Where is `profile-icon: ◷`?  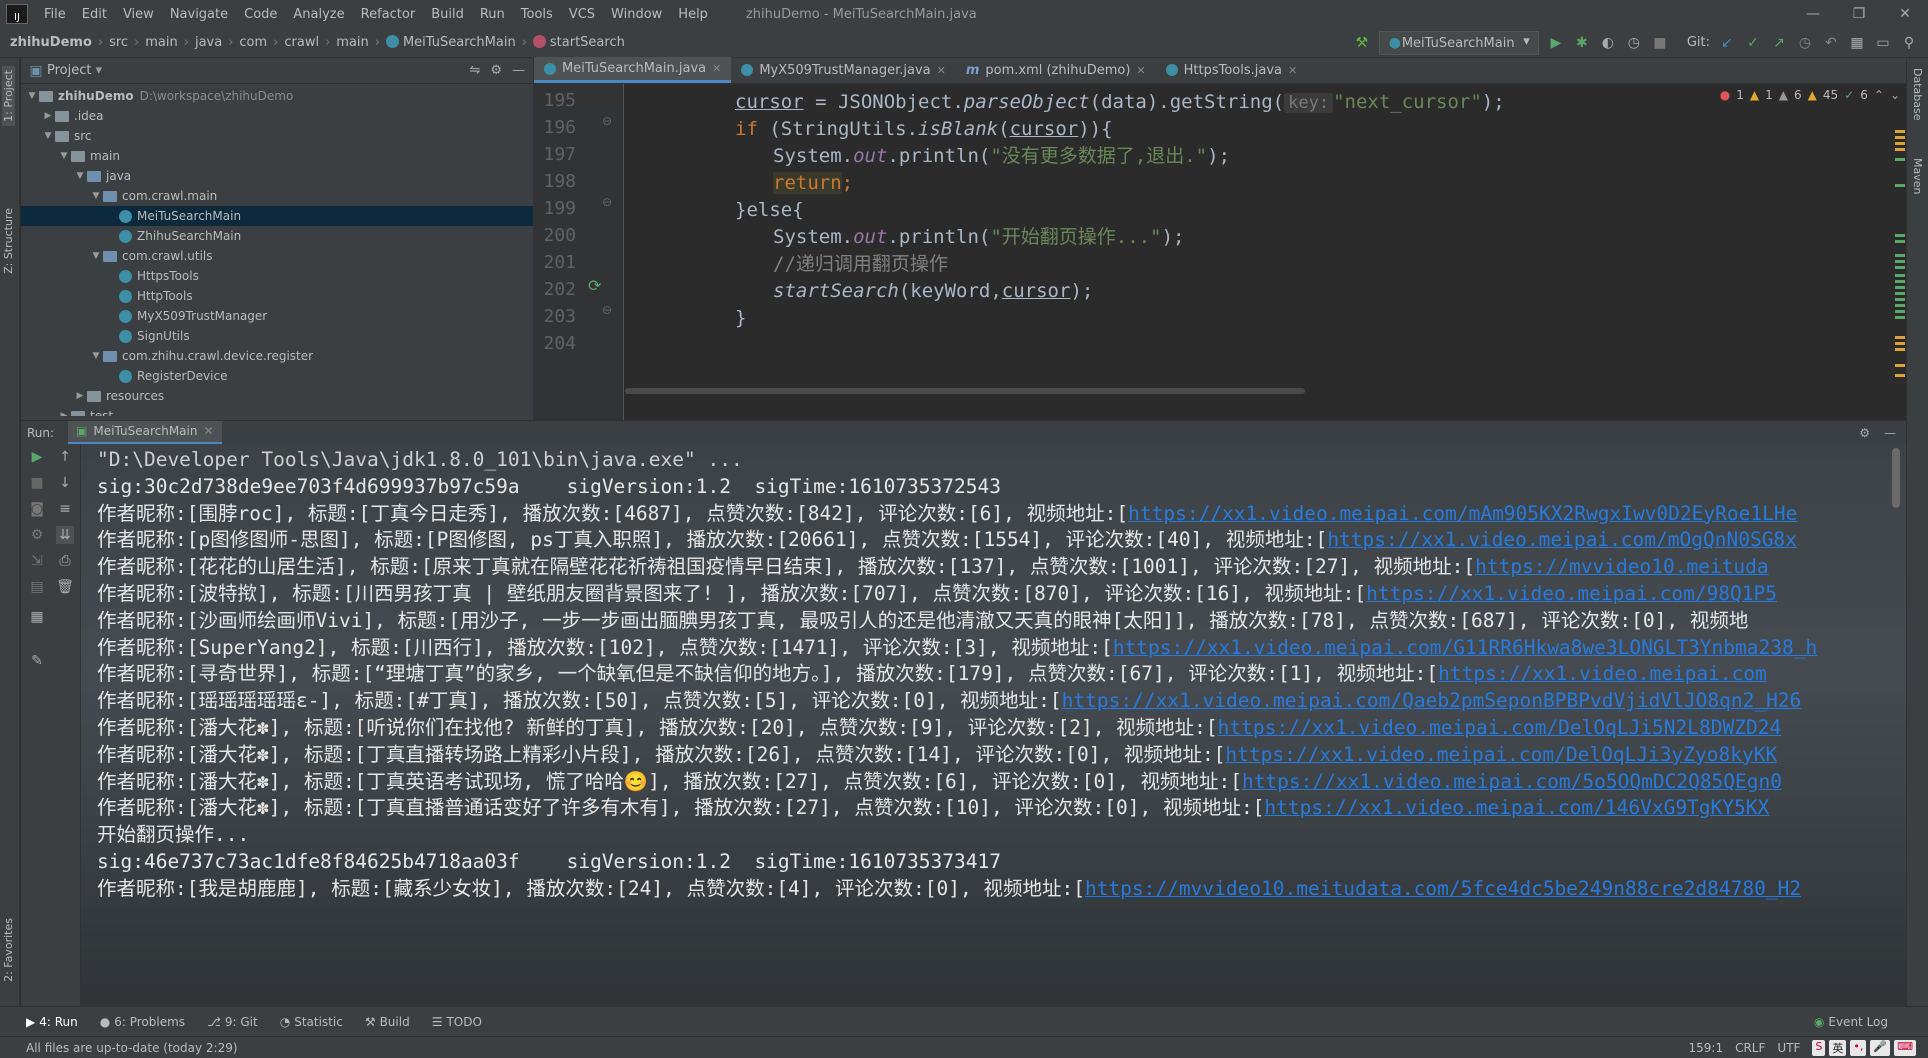 profile-icon: ◷ is located at coordinates (1634, 43).